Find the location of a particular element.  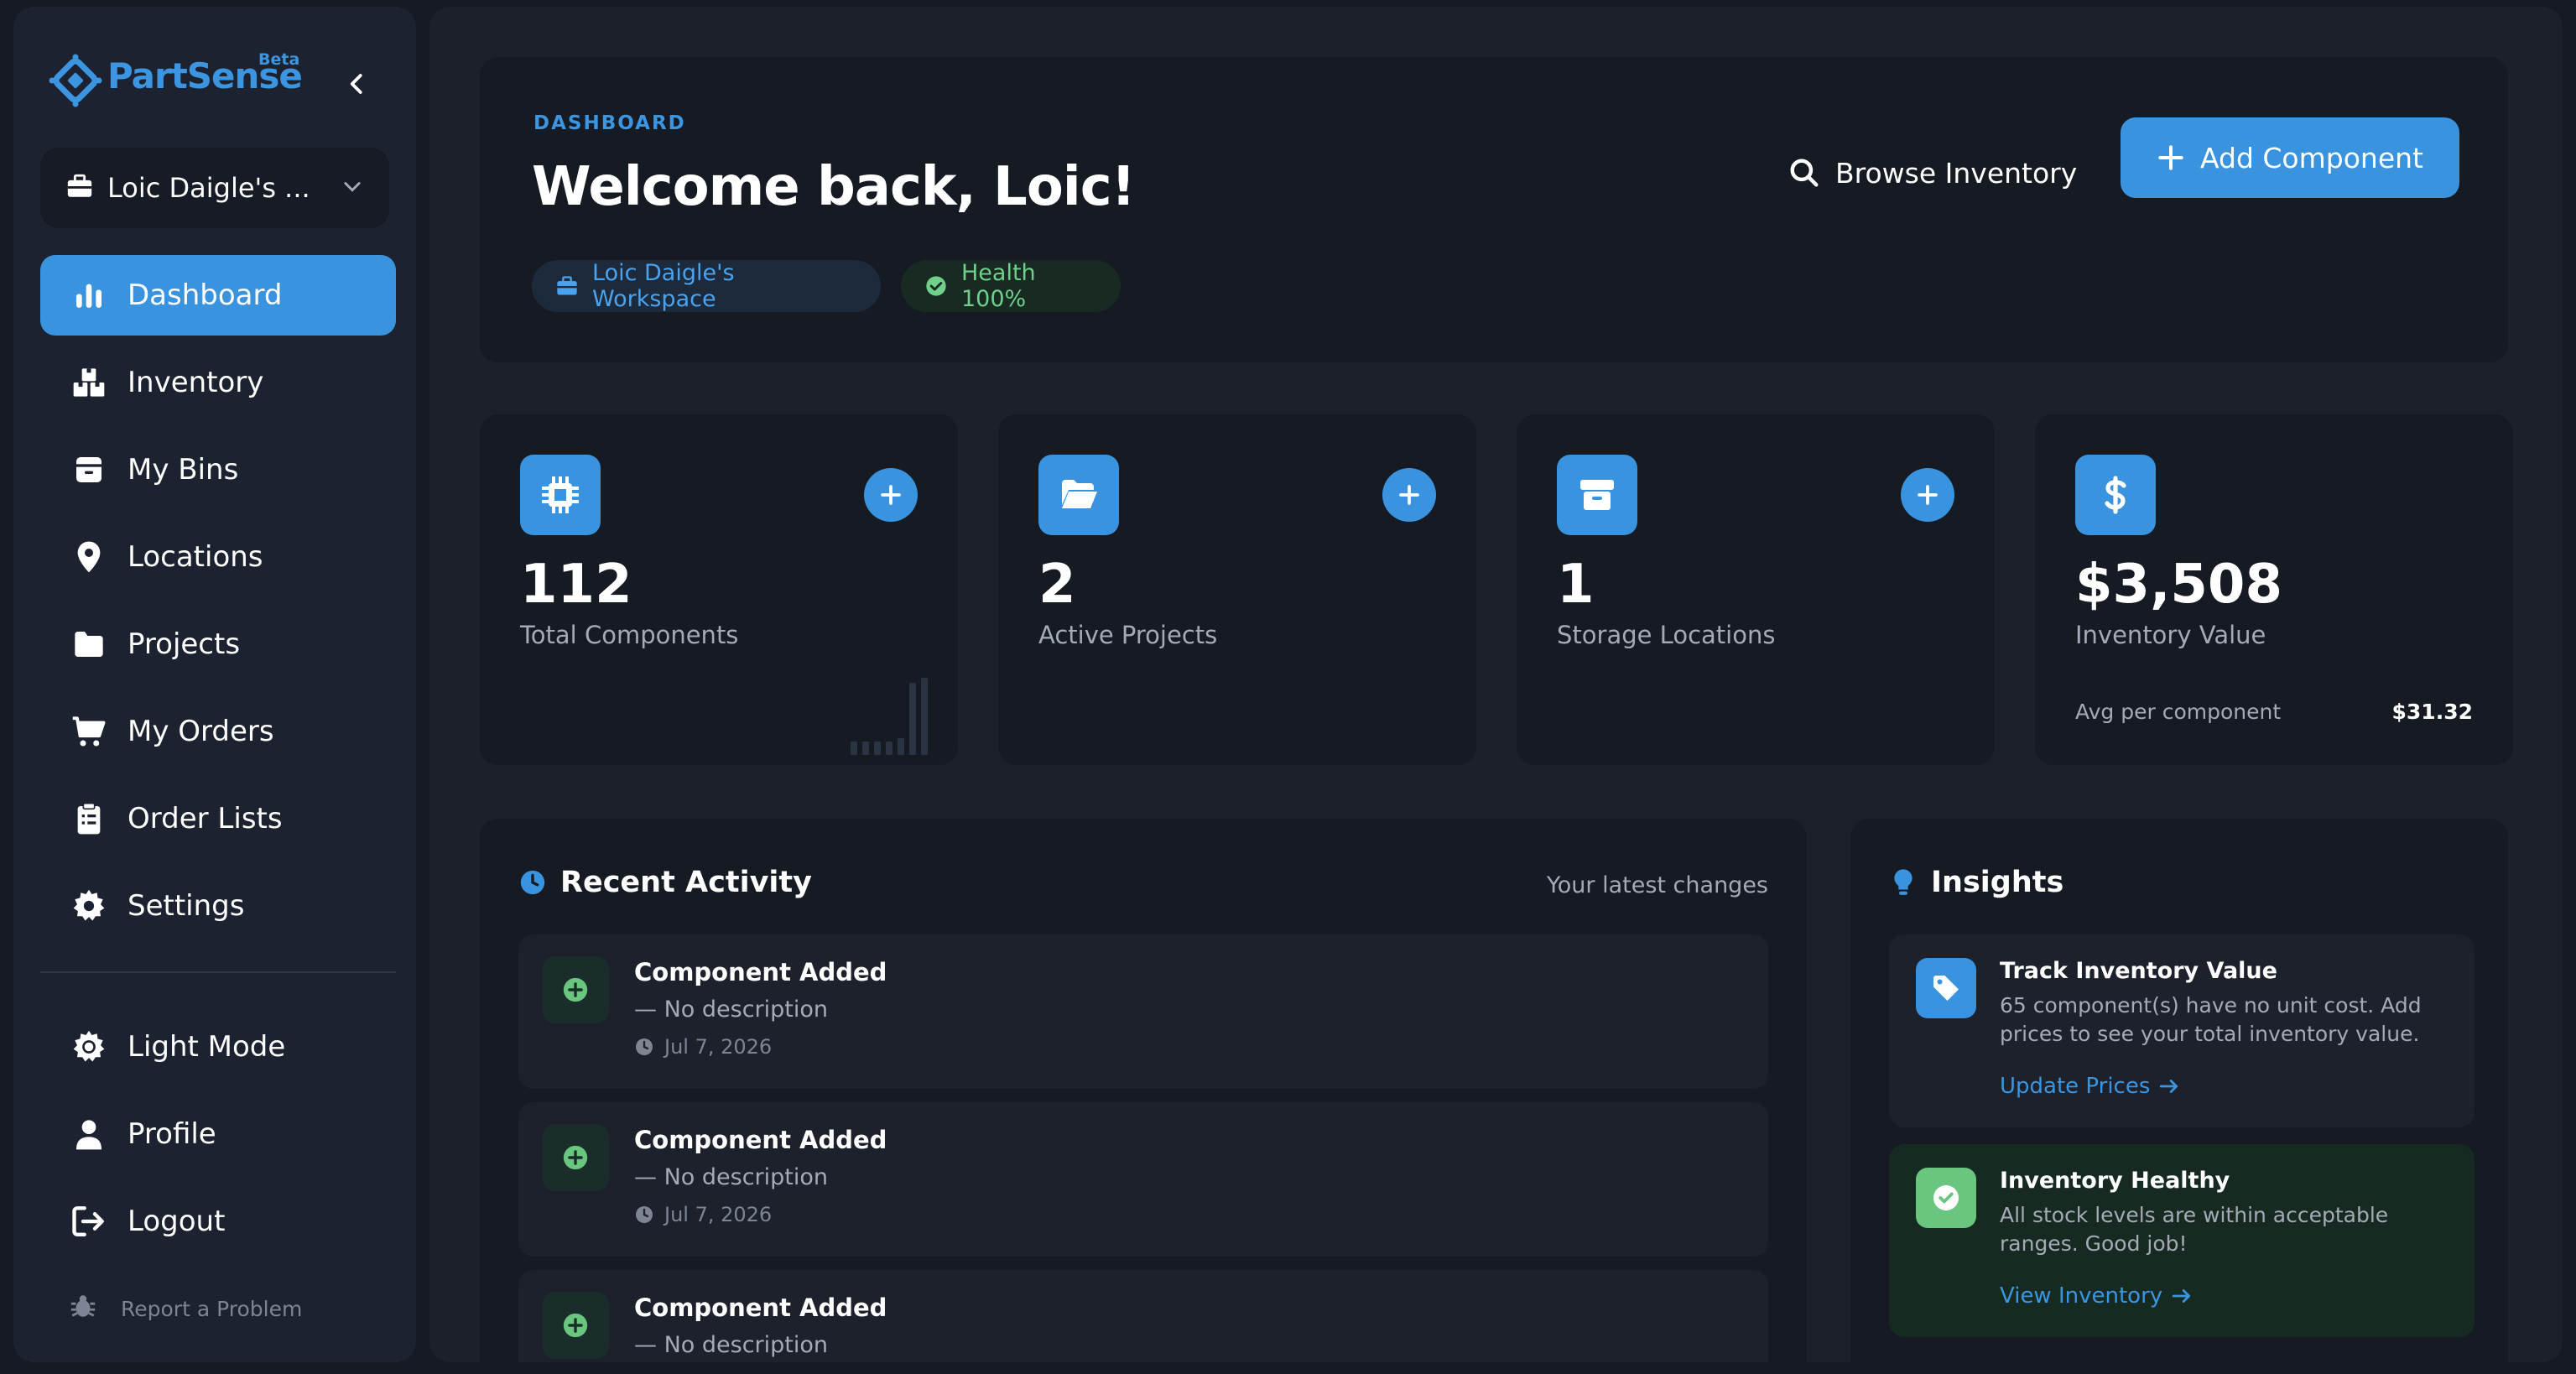

add-component-label: Add Component is located at coordinates (2311, 157).